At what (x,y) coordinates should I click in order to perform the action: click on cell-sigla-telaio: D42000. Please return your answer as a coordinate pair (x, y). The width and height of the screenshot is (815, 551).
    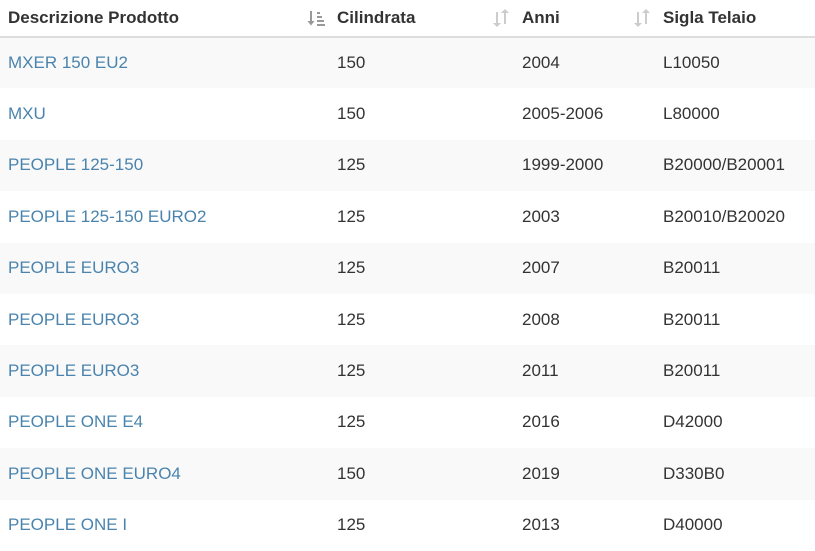
    Looking at the image, I should click on (693, 422).